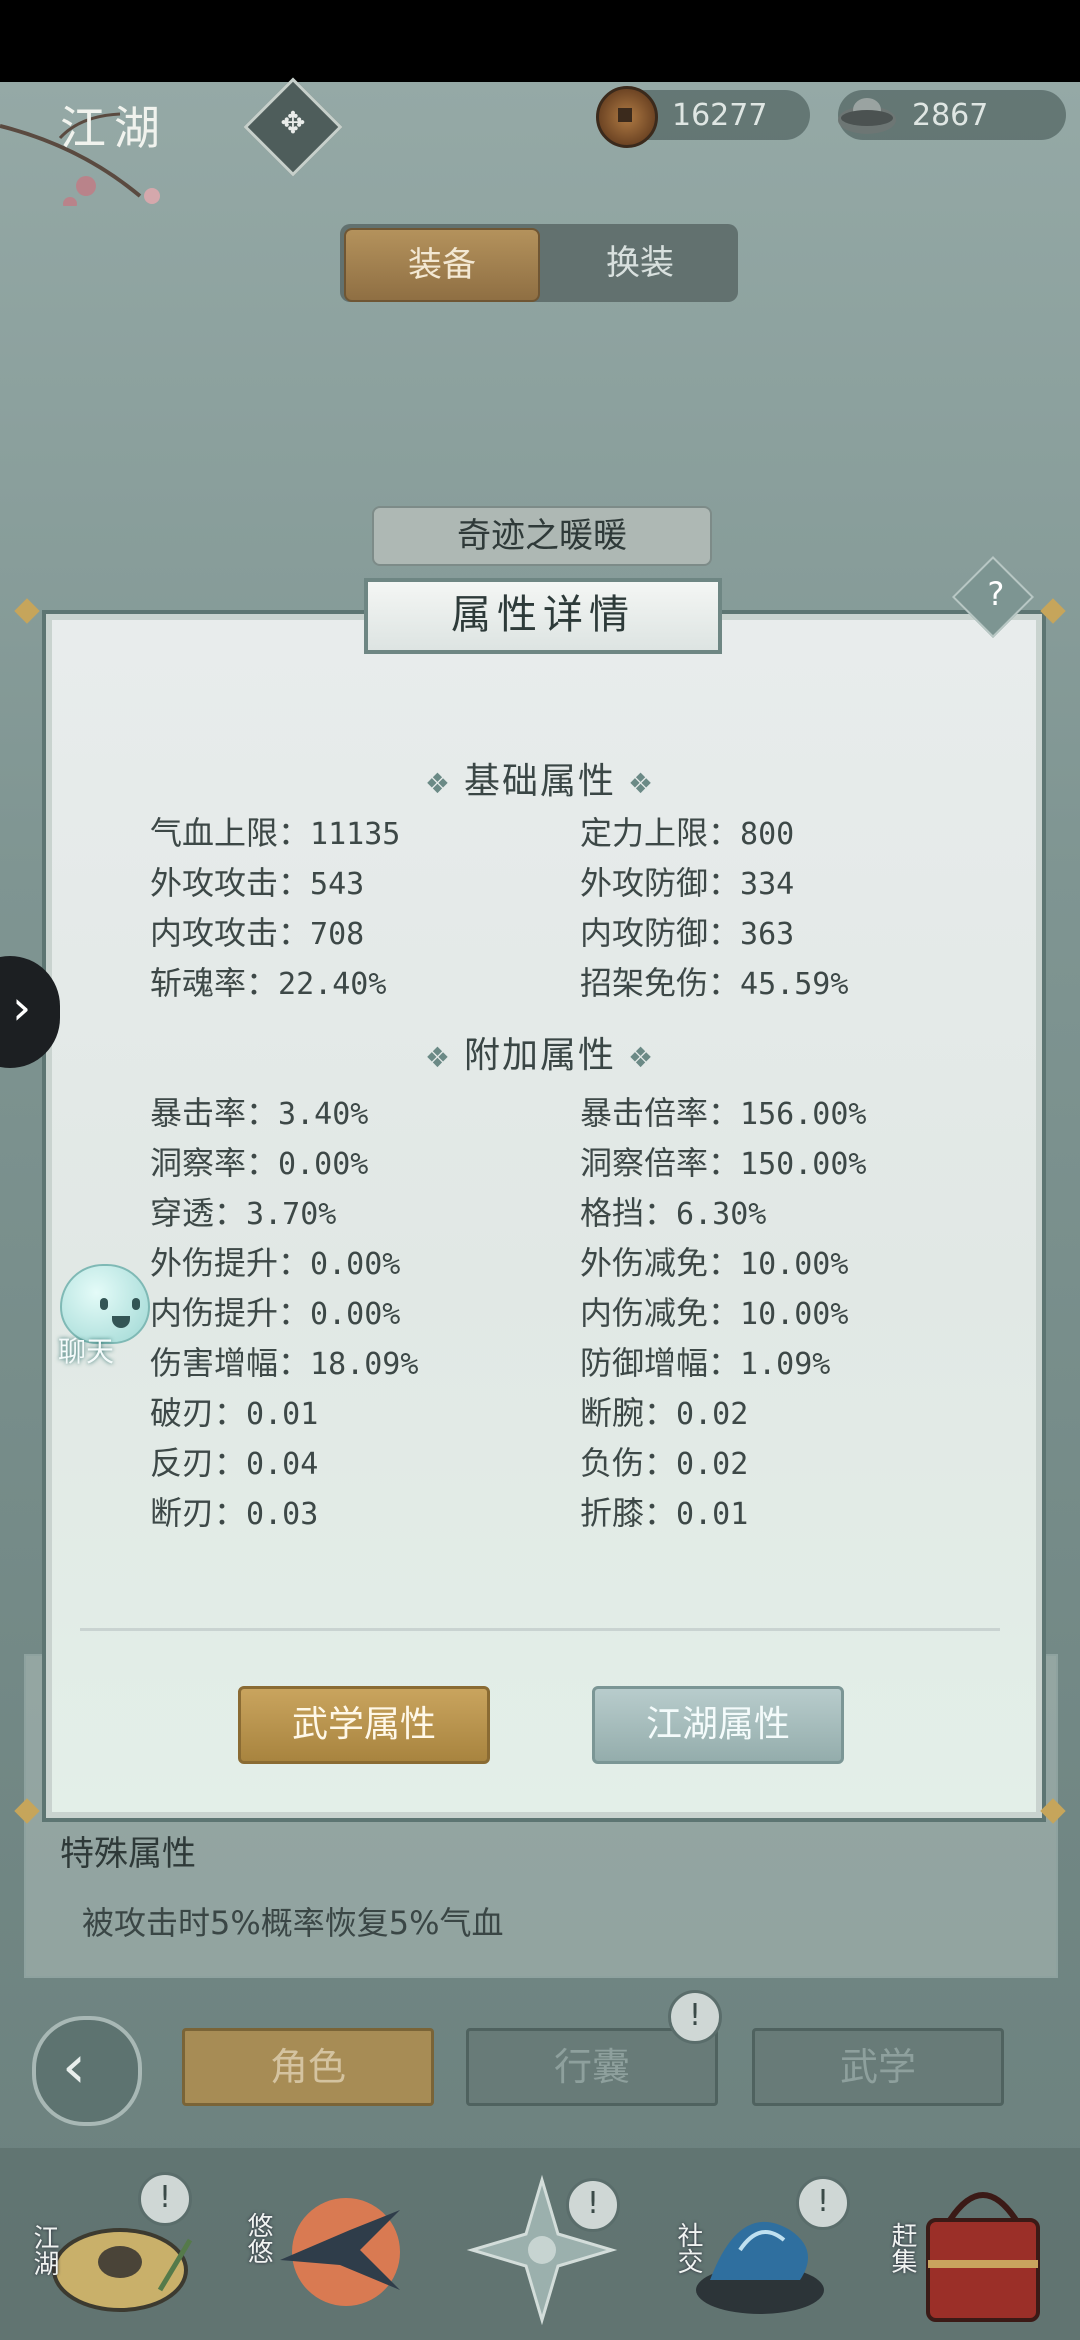 The height and width of the screenshot is (2340, 1080). I want to click on attribute-row: 断腕：0.02, so click(664, 1411).